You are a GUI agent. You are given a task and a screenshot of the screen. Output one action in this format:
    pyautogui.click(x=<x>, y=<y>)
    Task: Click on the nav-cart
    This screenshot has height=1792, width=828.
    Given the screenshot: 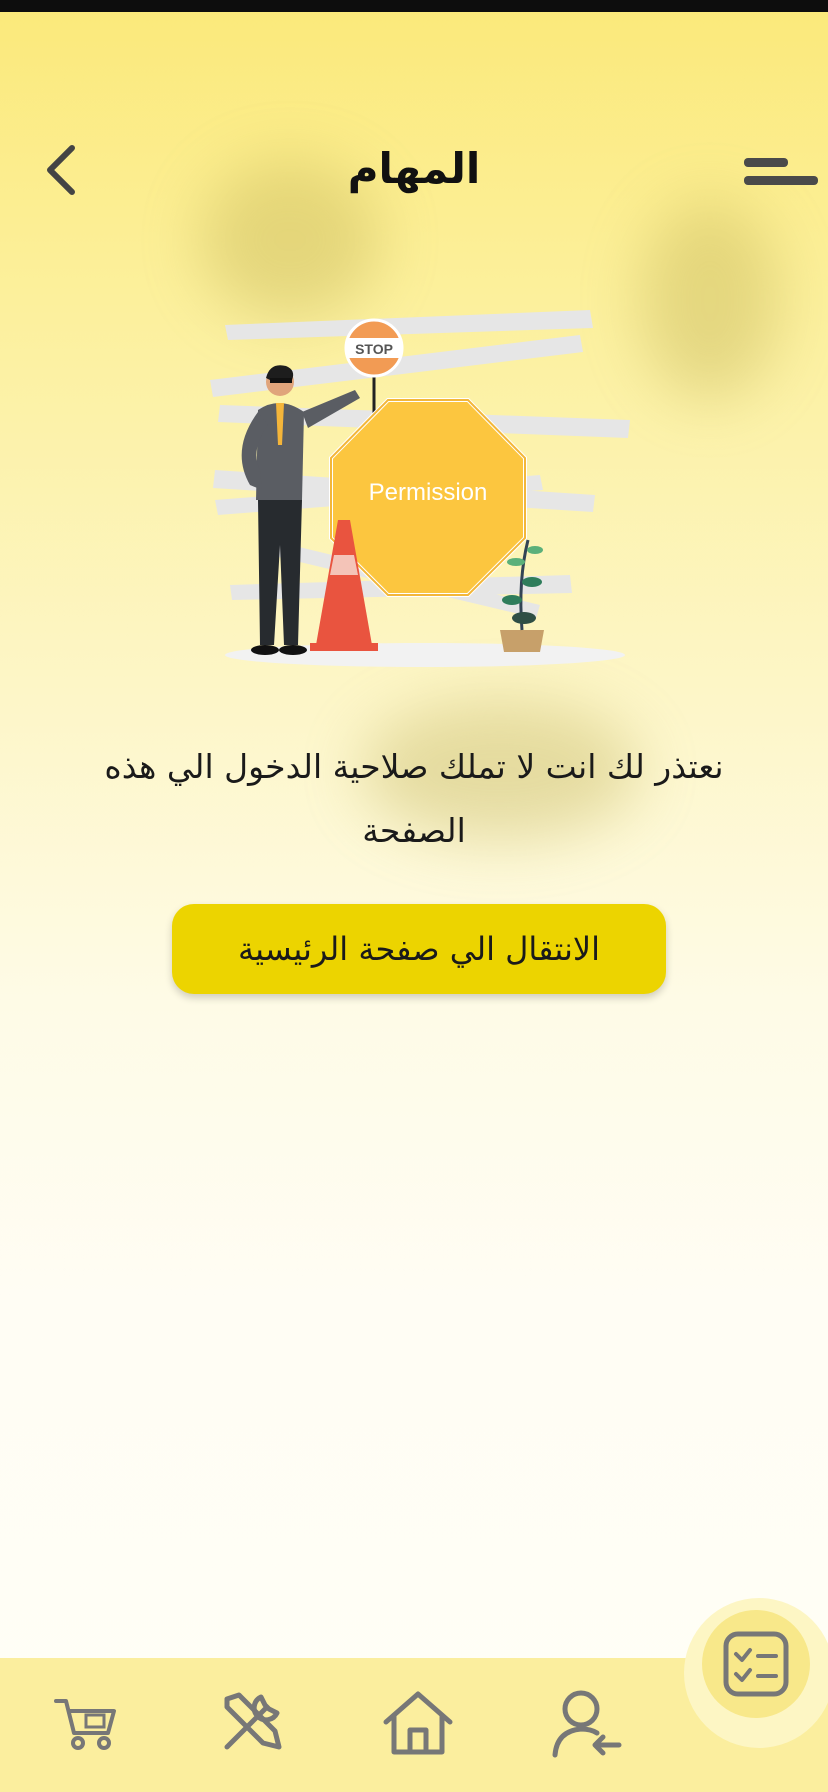 What is the action you would take?
    pyautogui.click(x=87, y=1723)
    